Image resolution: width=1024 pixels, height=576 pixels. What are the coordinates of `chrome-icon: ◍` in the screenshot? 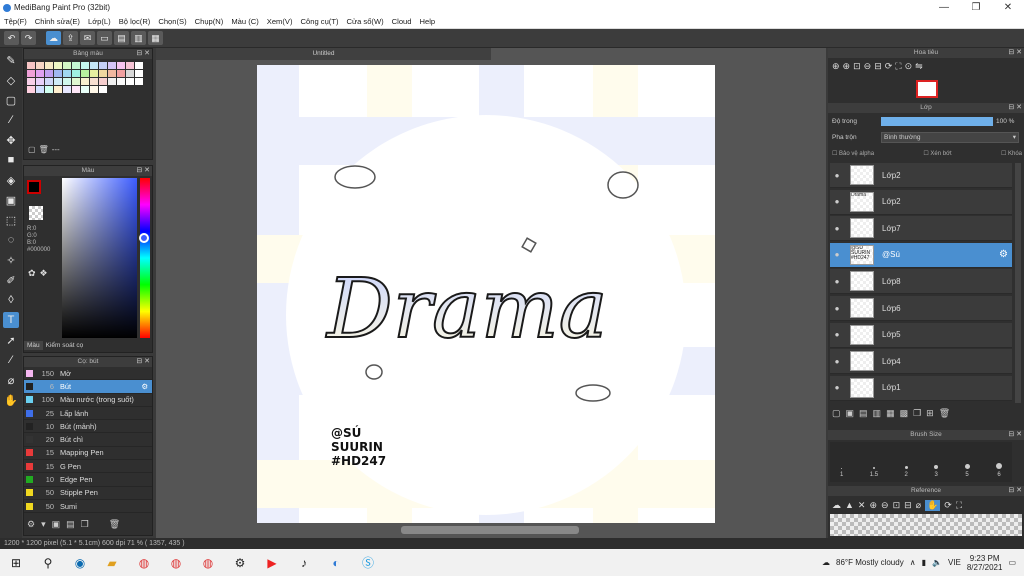 It's located at (144, 563).